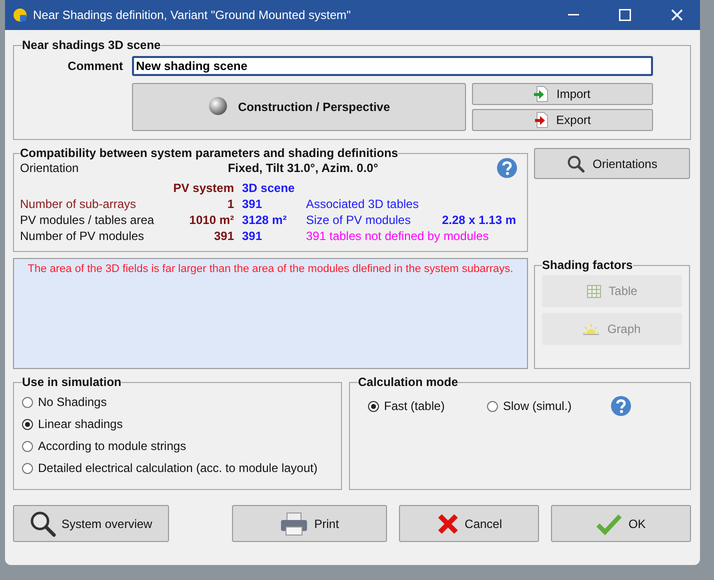 This screenshot has height=580, width=714. What do you see at coordinates (408, 382) in the screenshot?
I see `group-title: Calculation mode` at bounding box center [408, 382].